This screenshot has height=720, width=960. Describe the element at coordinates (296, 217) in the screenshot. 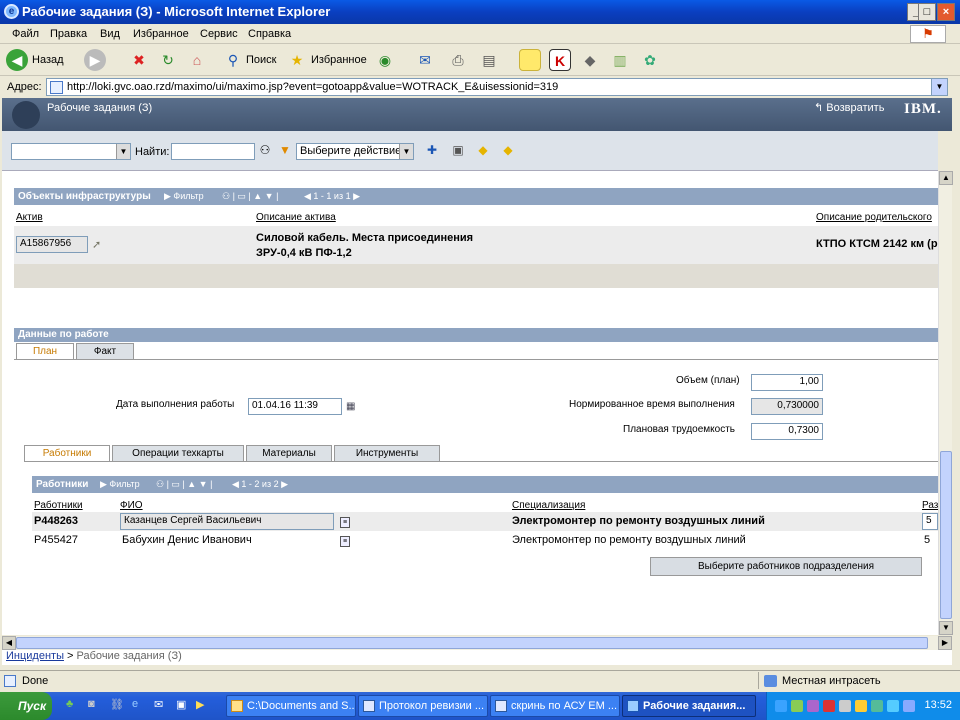

I see `assets-col-desc: Описание актива` at that location.